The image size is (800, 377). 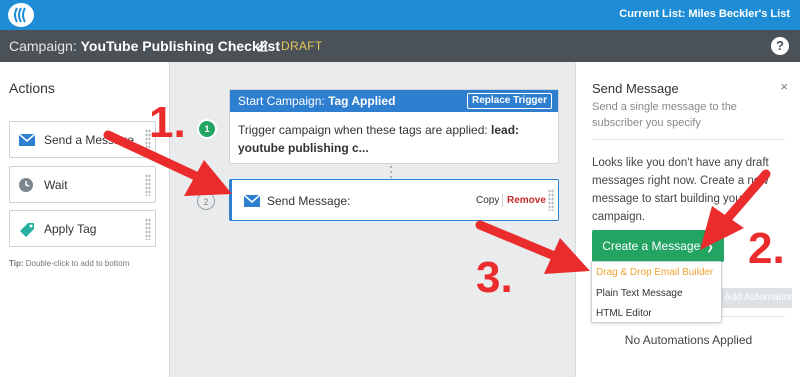 What do you see at coordinates (487, 200) in the screenshot?
I see `copy-button: Copy` at bounding box center [487, 200].